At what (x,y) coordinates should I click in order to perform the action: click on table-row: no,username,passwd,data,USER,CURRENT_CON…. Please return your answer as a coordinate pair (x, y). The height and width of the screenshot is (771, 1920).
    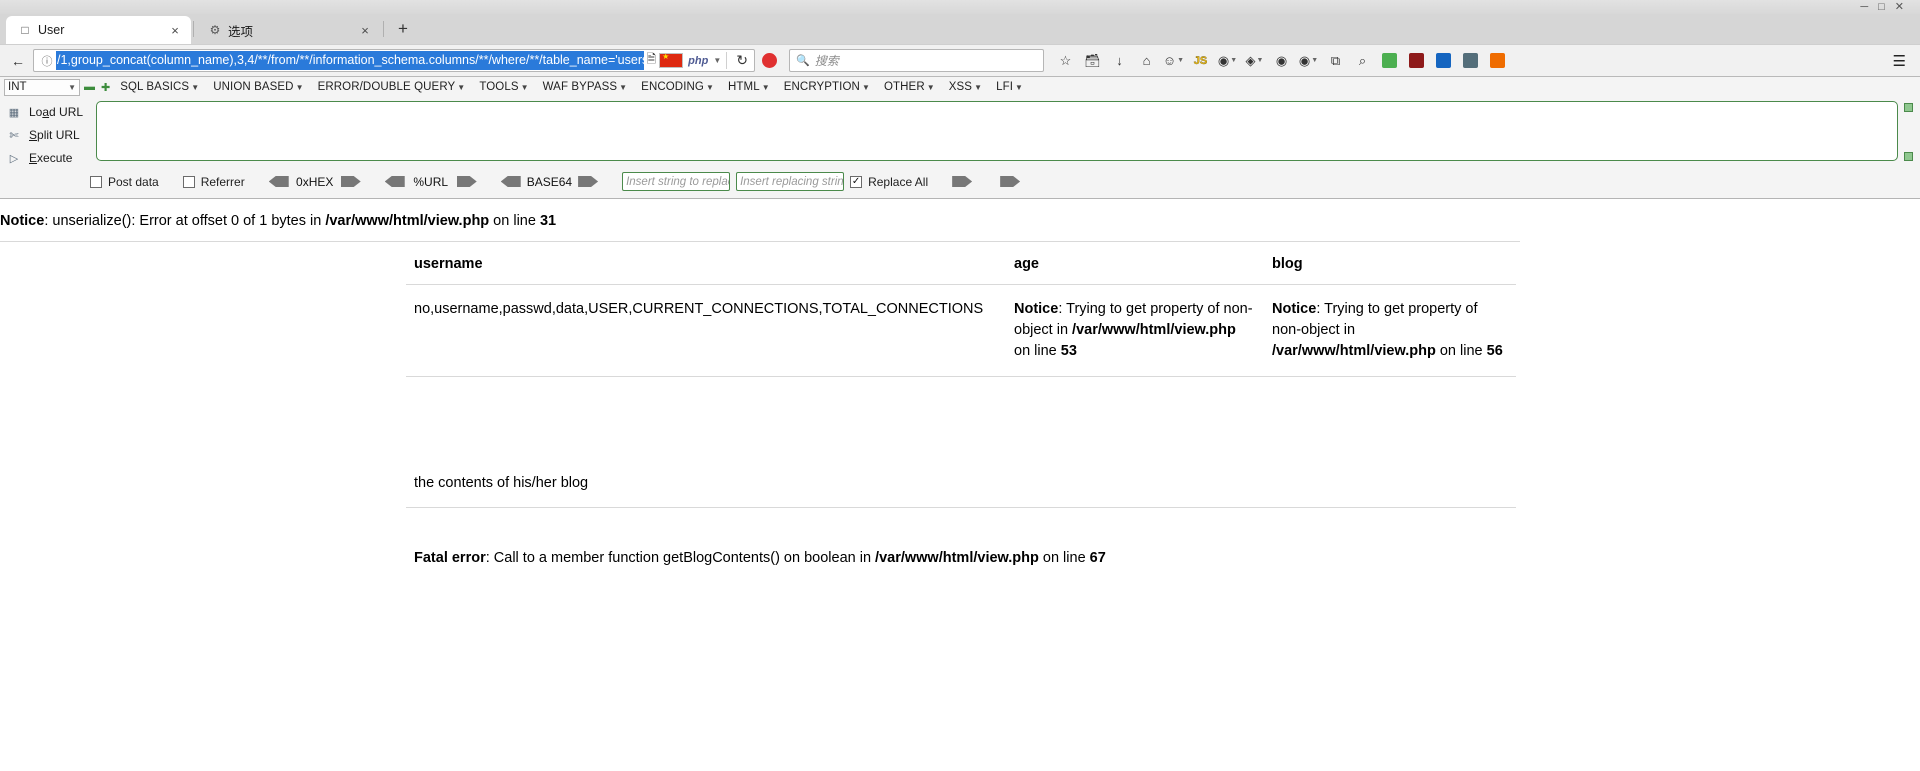
    Looking at the image, I should click on (961, 331).